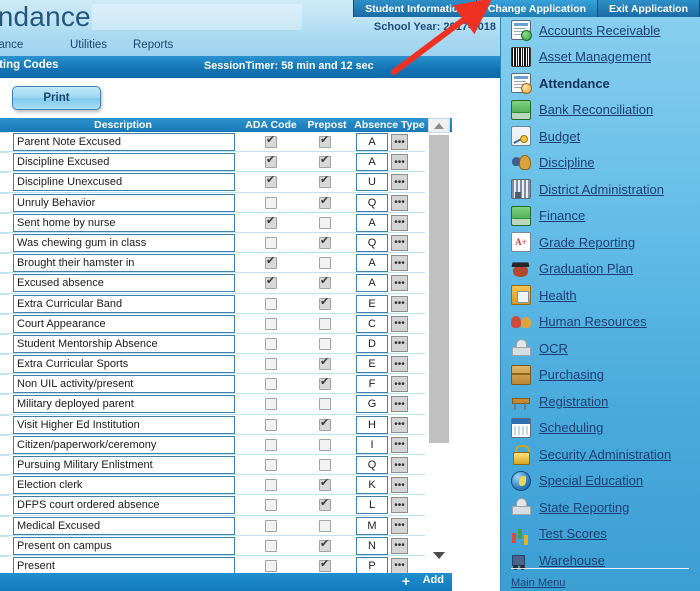 This screenshot has height=591, width=700. What do you see at coordinates (212, 485) in the screenshot?
I see `table-row: Election clerk K•••` at bounding box center [212, 485].